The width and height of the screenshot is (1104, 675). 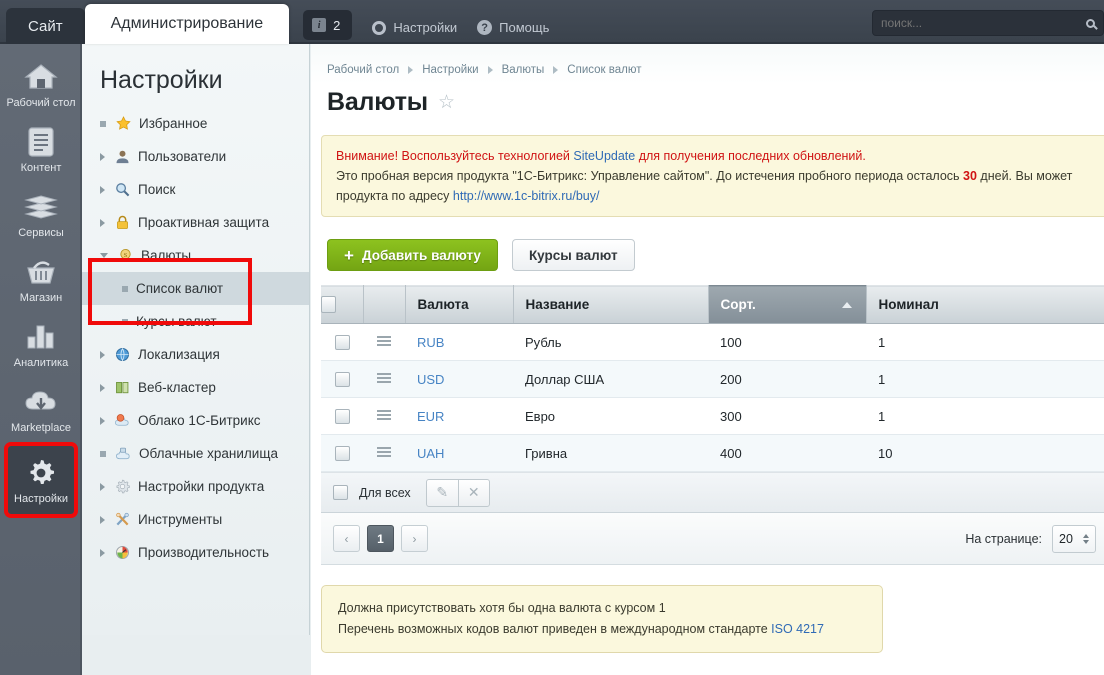 I want to click on pagination-page-1: 1, so click(x=380, y=538).